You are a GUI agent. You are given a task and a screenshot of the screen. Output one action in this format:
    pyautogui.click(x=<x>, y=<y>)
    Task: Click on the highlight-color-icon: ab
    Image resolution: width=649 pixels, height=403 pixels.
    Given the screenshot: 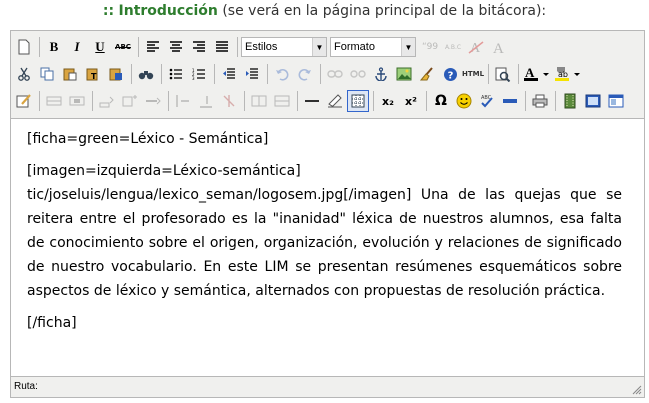 What is the action you would take?
    pyautogui.click(x=567, y=74)
    